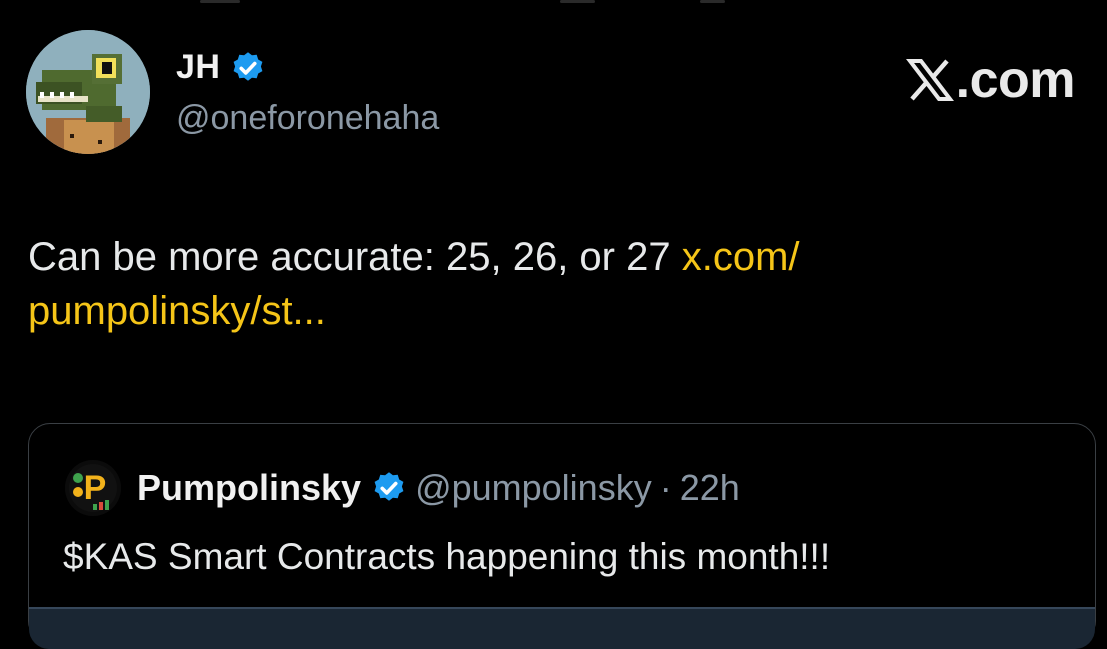  I want to click on quote-header: Pumpolinsky @pumpolinsky · 22h, so click(438, 488).